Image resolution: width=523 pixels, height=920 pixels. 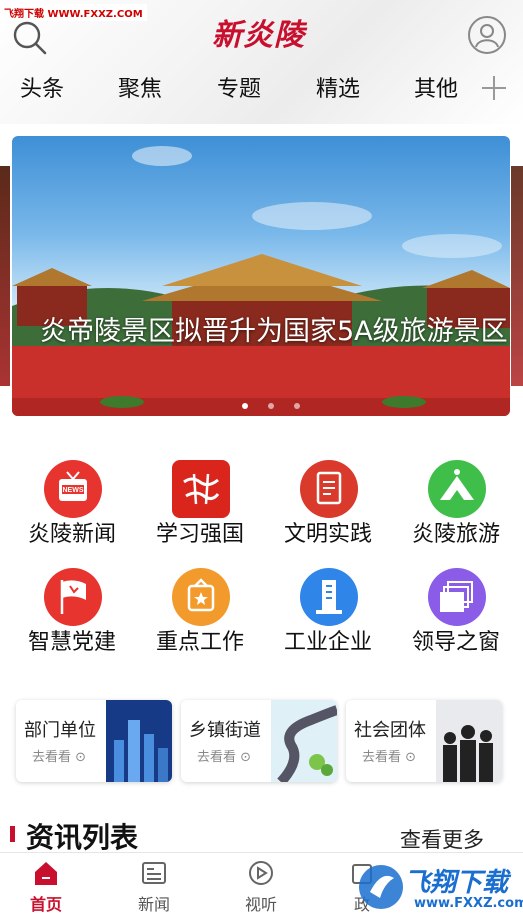 I want to click on grid-item-xuexi: 学习强国, so click(x=200, y=510).